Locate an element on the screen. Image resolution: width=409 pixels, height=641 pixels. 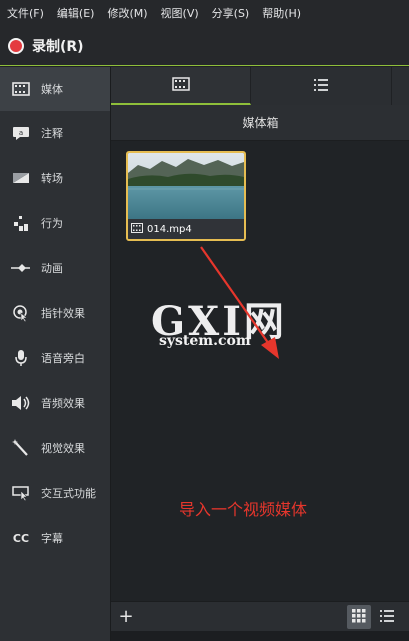
sidebar-item-audio-effects: 音频效果 is located at coordinates (55, 403).